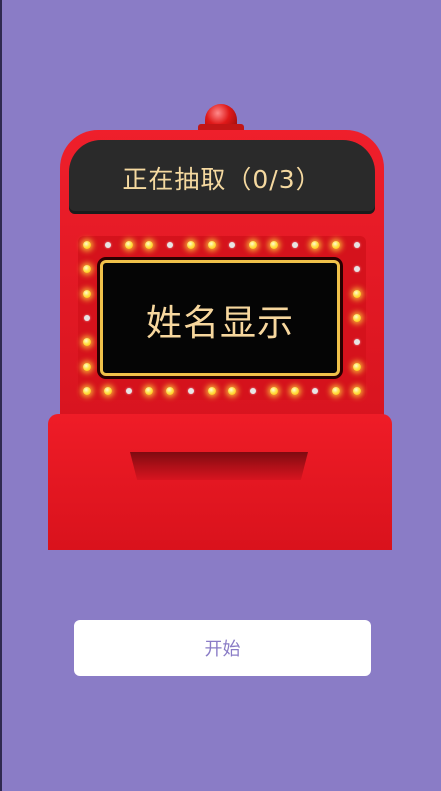 Image resolution: width=441 pixels, height=791 pixels. Describe the element at coordinates (222, 179) in the screenshot. I see `draw-status-text: 正在抽取（0/3）` at that location.